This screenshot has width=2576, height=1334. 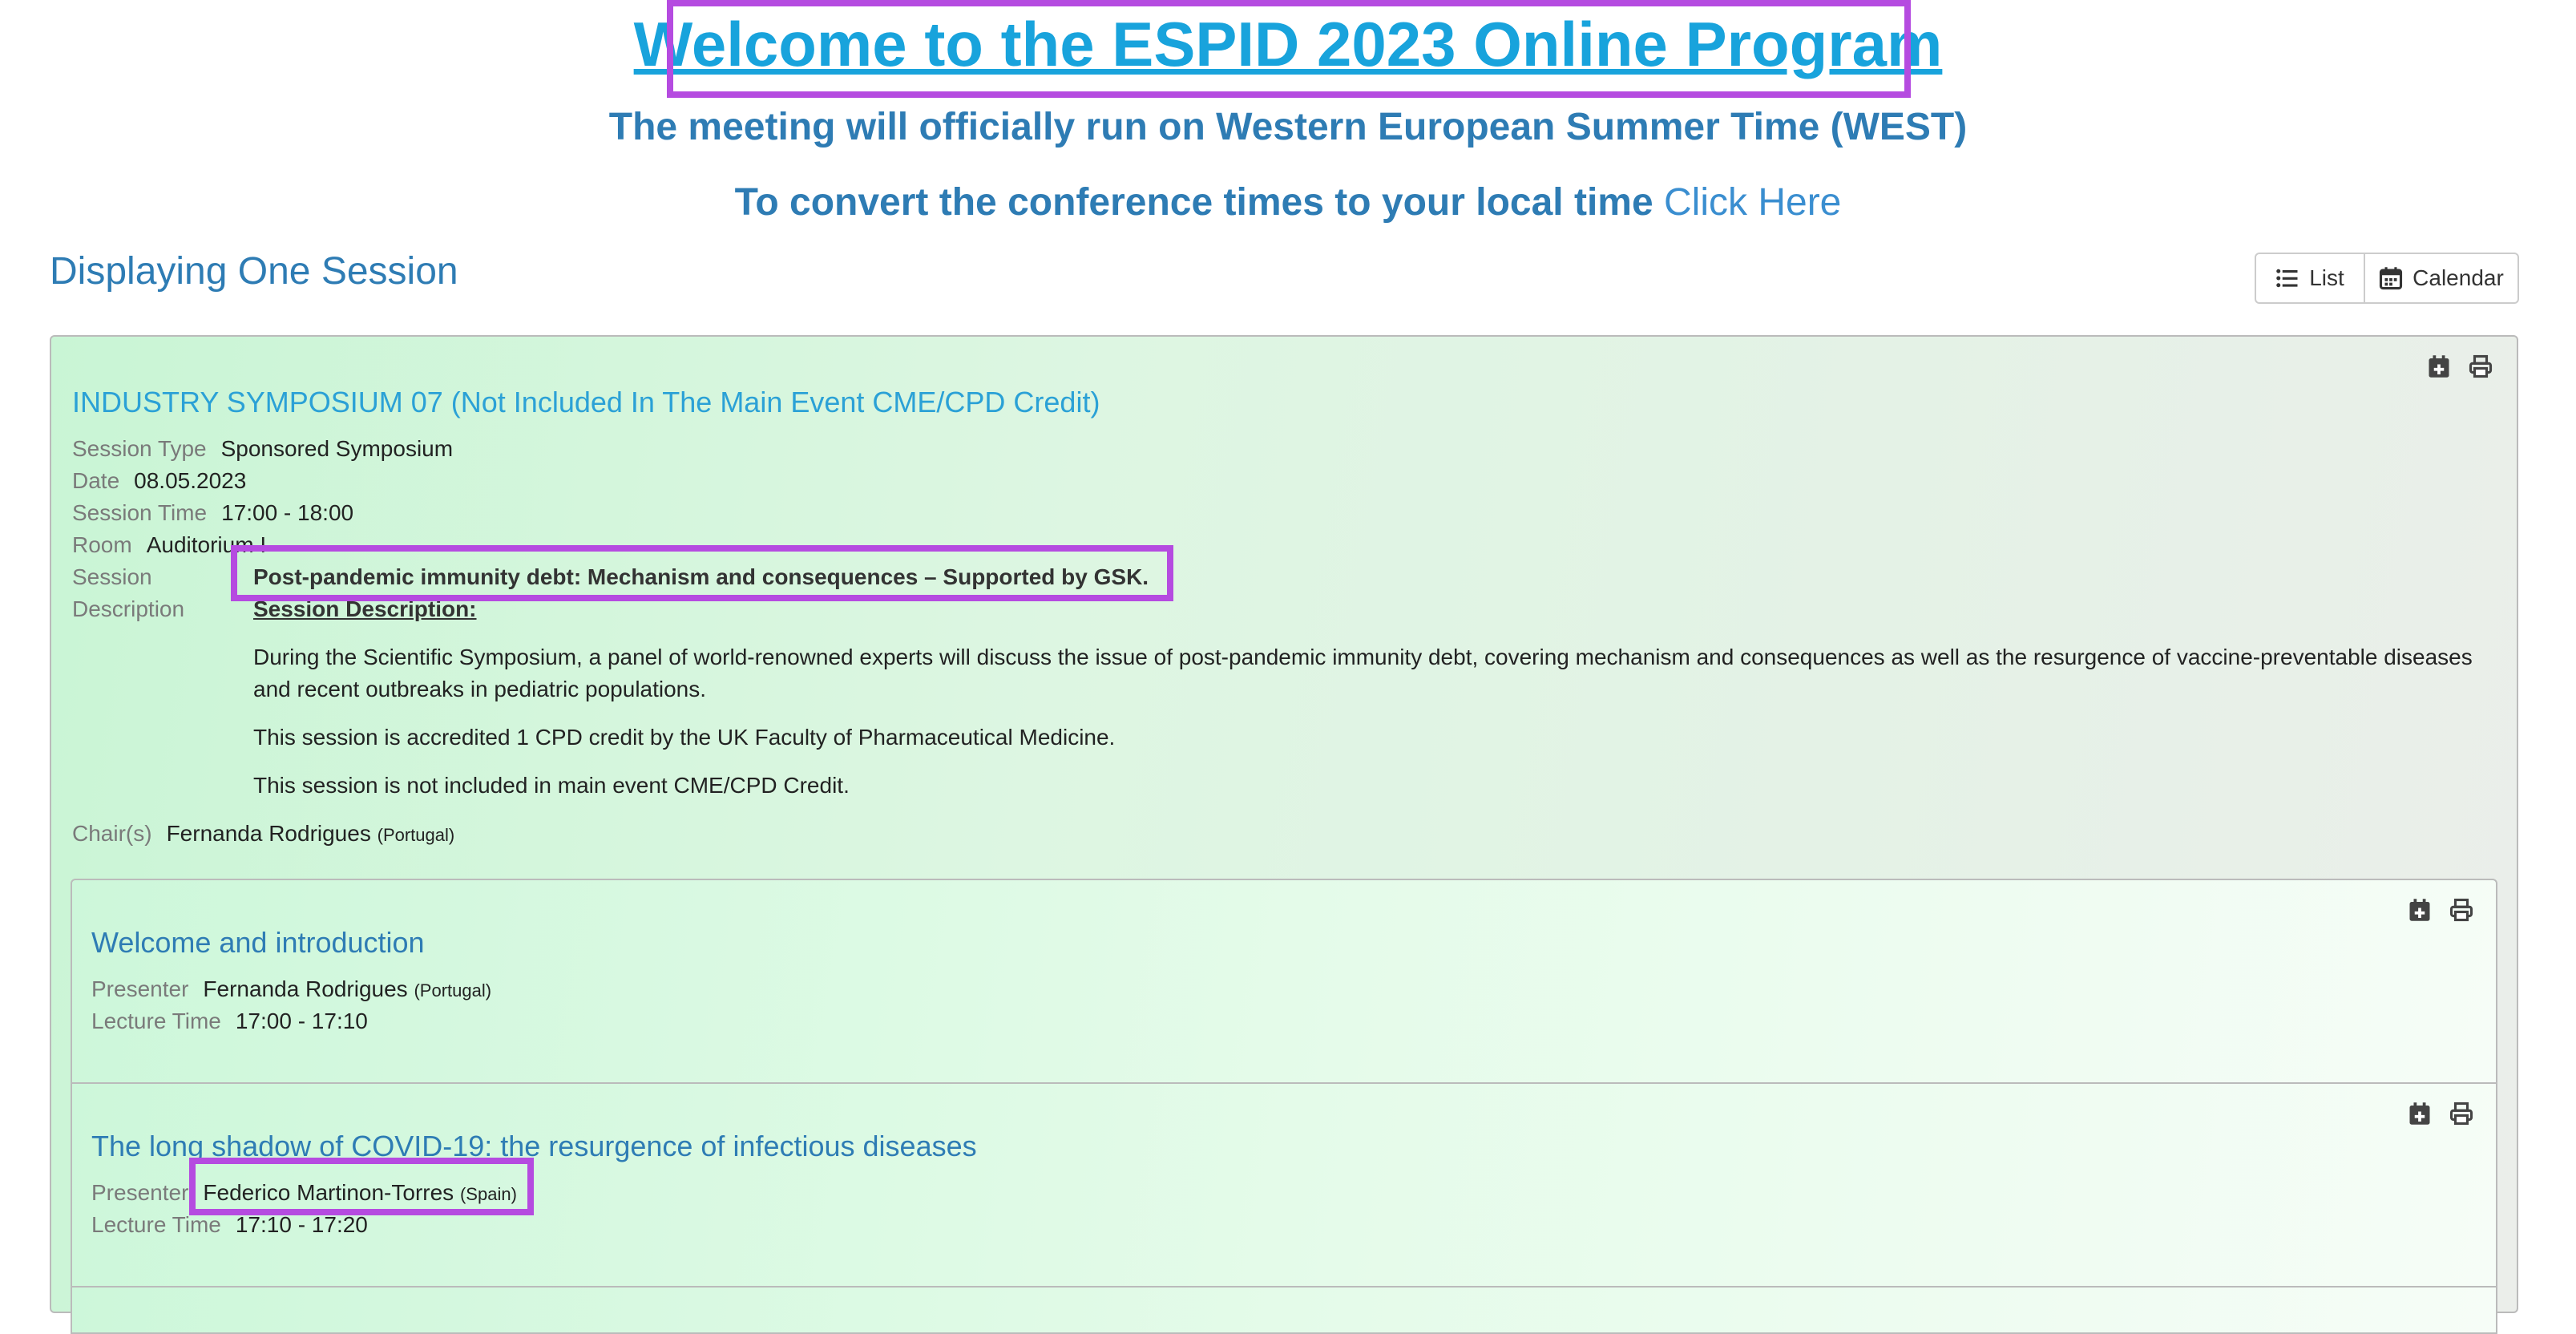 I want to click on session-desc-label-2: Description, so click(x=135, y=609).